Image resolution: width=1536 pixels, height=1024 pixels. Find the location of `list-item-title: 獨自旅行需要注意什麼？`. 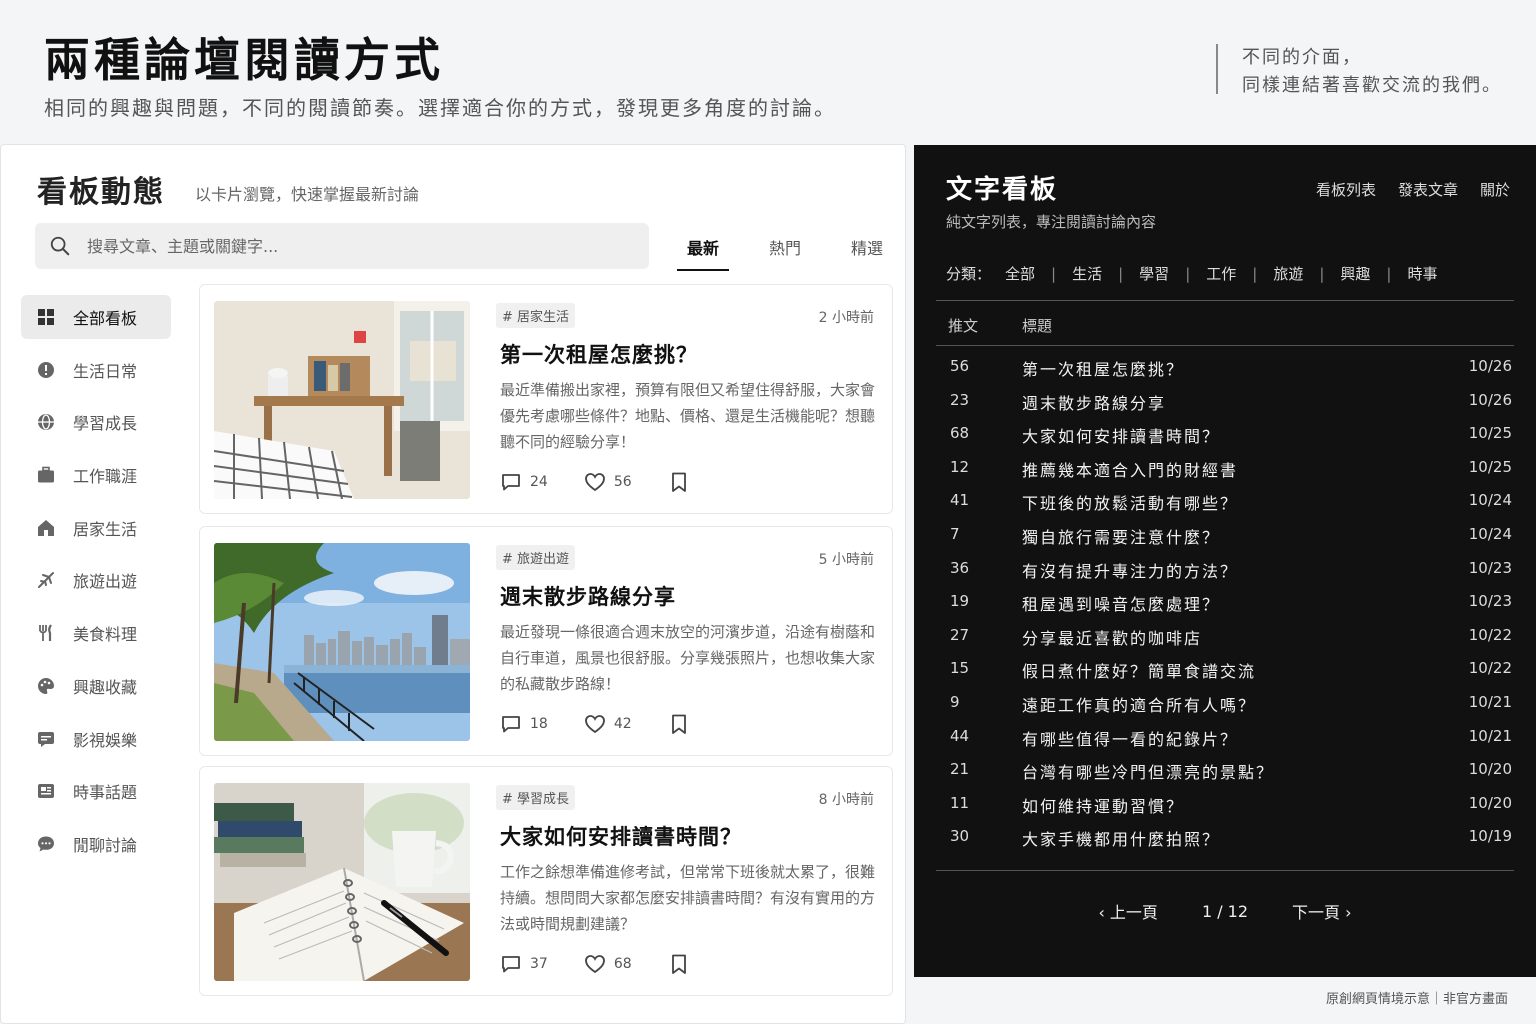

list-item-title: 獨自旅行需要注意什麼？ is located at coordinates (1121, 536).